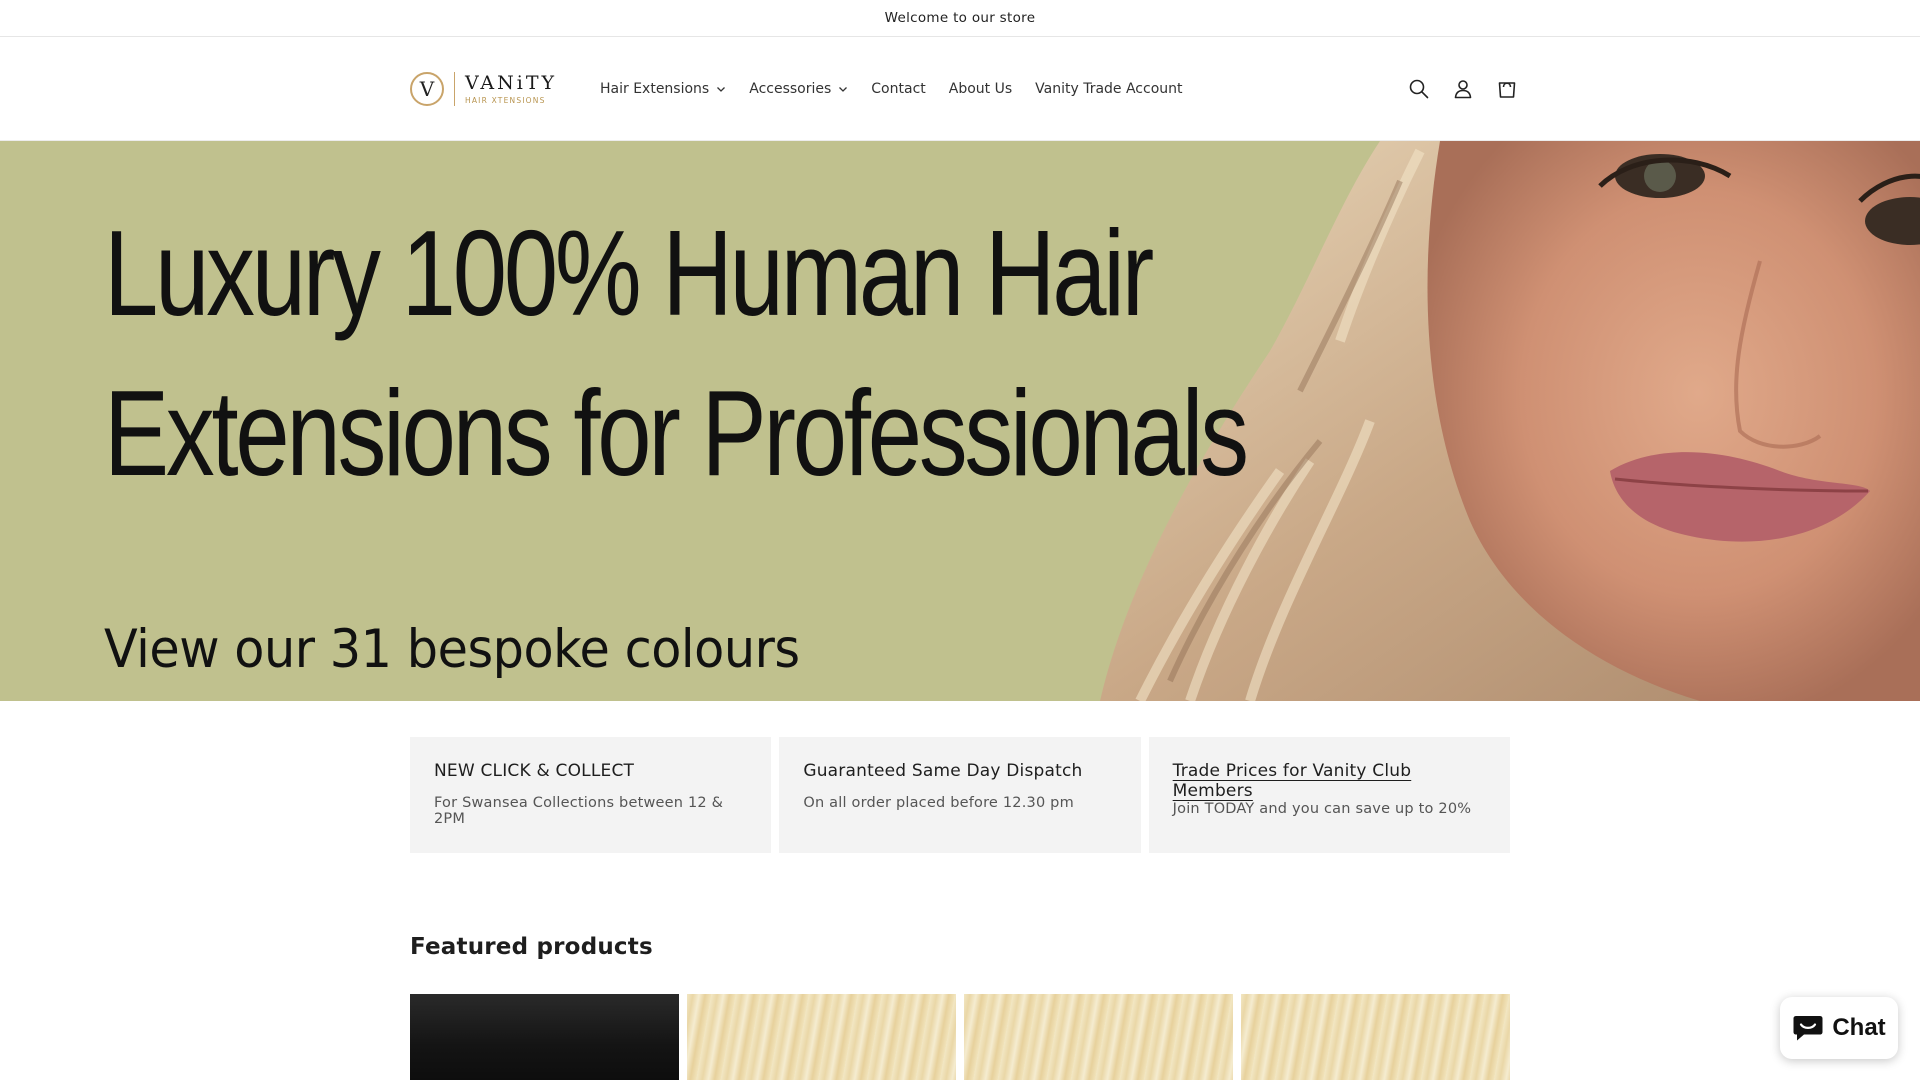 This screenshot has width=1920, height=1080. I want to click on announcement-bar: Welcome to our store, so click(960, 18).